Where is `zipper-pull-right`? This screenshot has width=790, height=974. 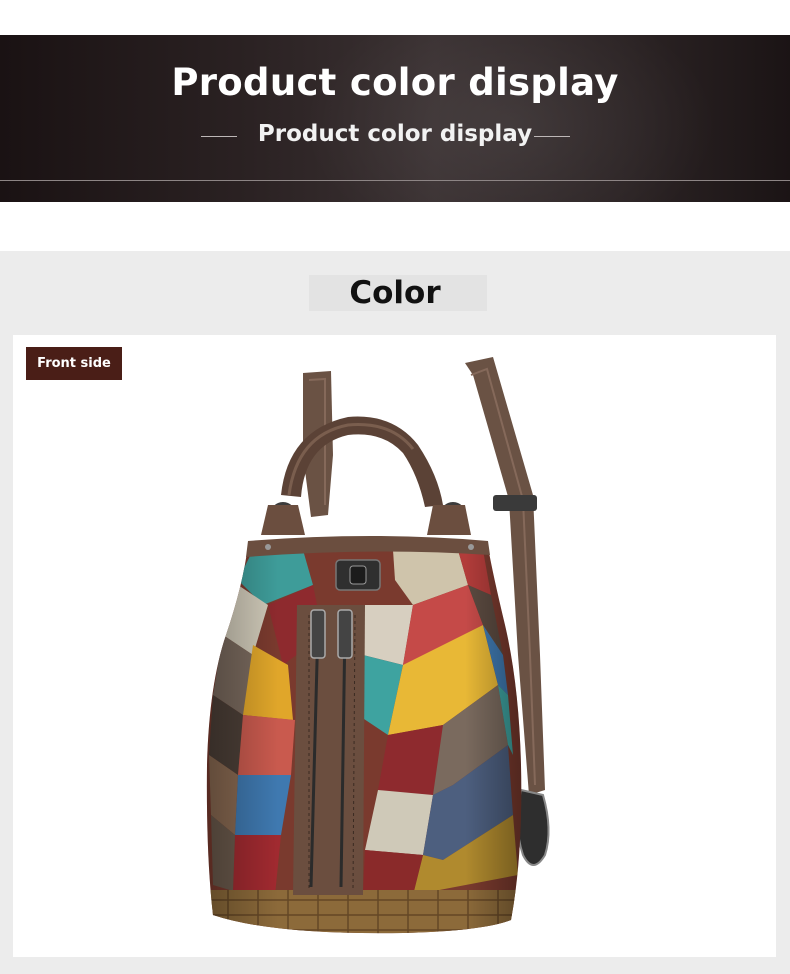
zipper-pull-right is located at coordinates (345, 634).